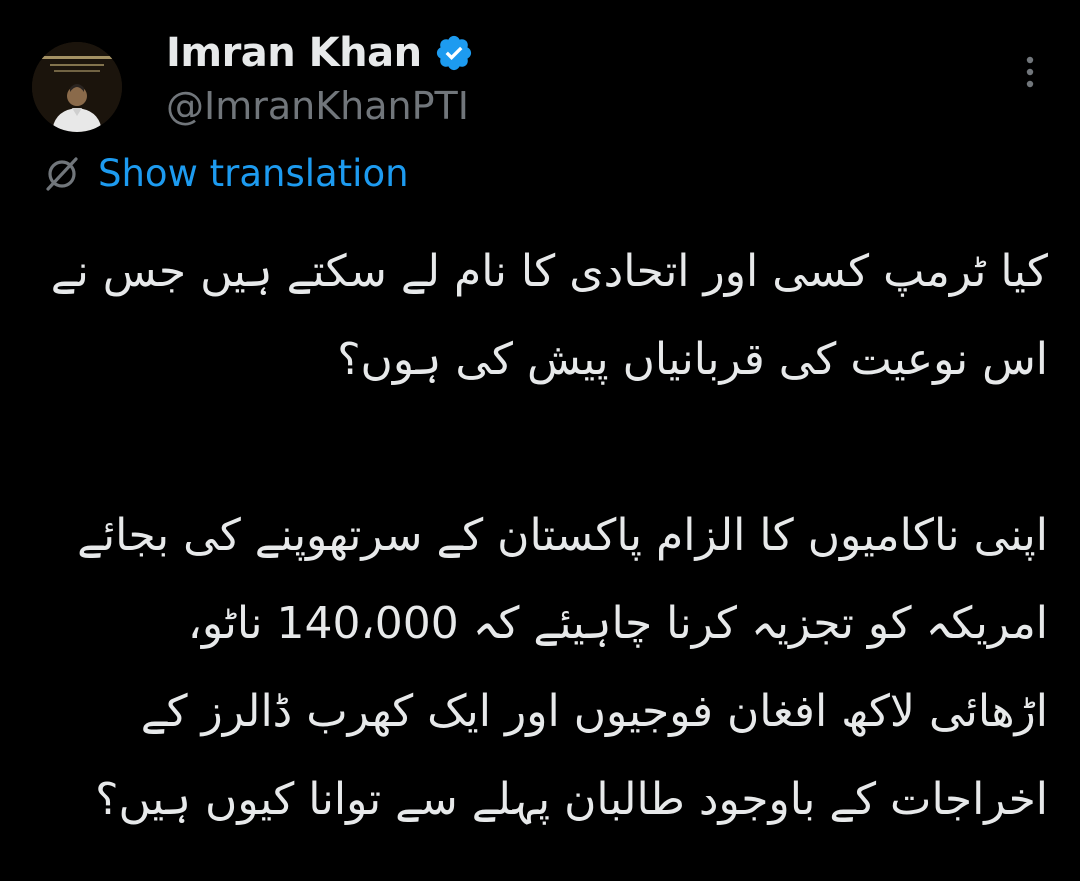  Describe the element at coordinates (320, 106) in the screenshot. I see `author-handle: @ImranKhanPTI` at that location.